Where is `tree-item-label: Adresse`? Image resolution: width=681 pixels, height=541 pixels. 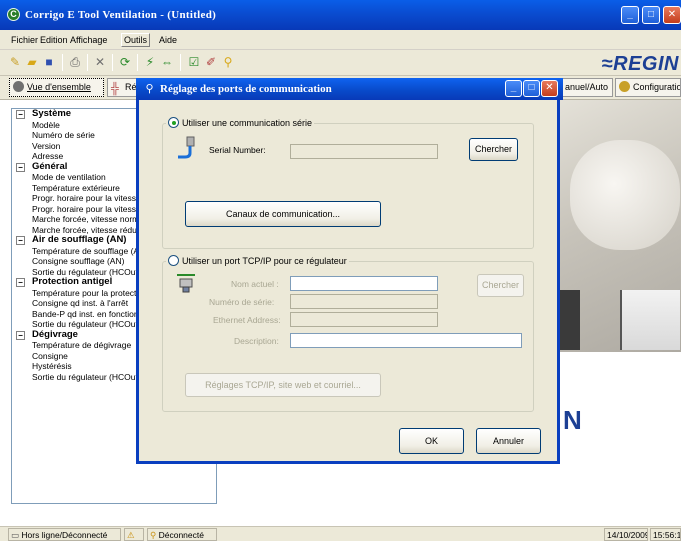 tree-item-label: Adresse is located at coordinates (48, 156).